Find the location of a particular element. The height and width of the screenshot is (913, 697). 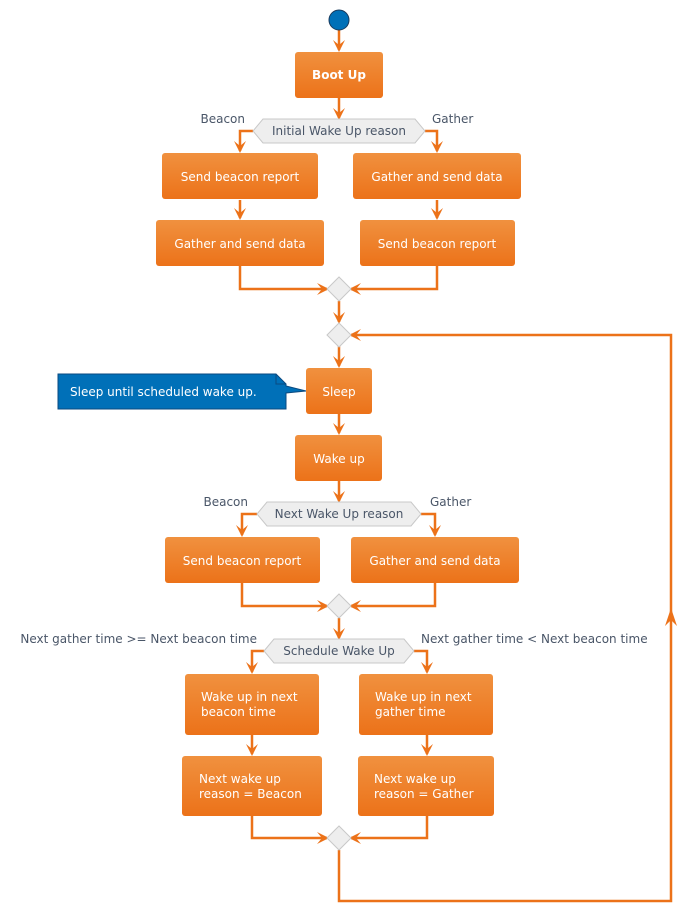

decision-schedule-wake-up: Schedule Wake Up is located at coordinates (339, 651).